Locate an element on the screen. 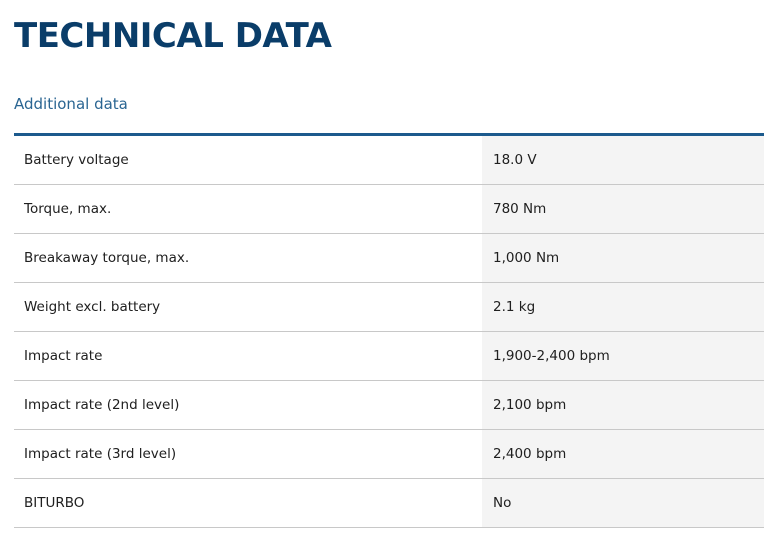 The width and height of the screenshot is (776, 560). table-row: Breakaway torque, max. 1,000 Nm is located at coordinates (389, 258).